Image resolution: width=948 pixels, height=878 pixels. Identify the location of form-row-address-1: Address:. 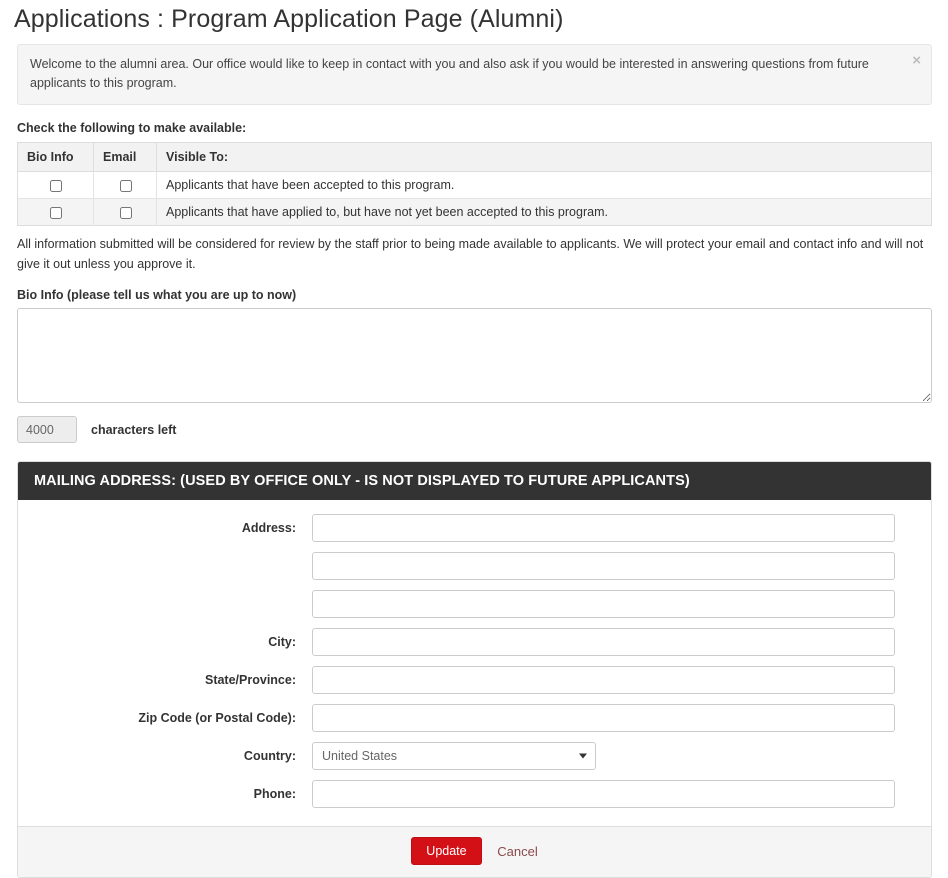
(474, 528).